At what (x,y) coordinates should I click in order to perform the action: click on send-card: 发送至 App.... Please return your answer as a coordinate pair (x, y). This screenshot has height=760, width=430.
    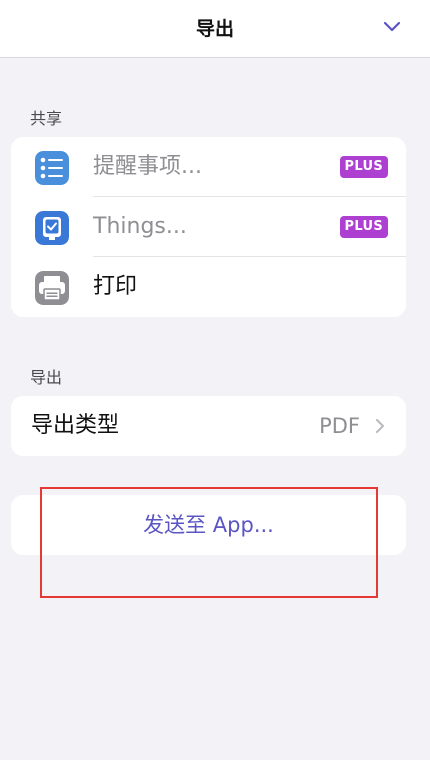
    Looking at the image, I should click on (208, 525).